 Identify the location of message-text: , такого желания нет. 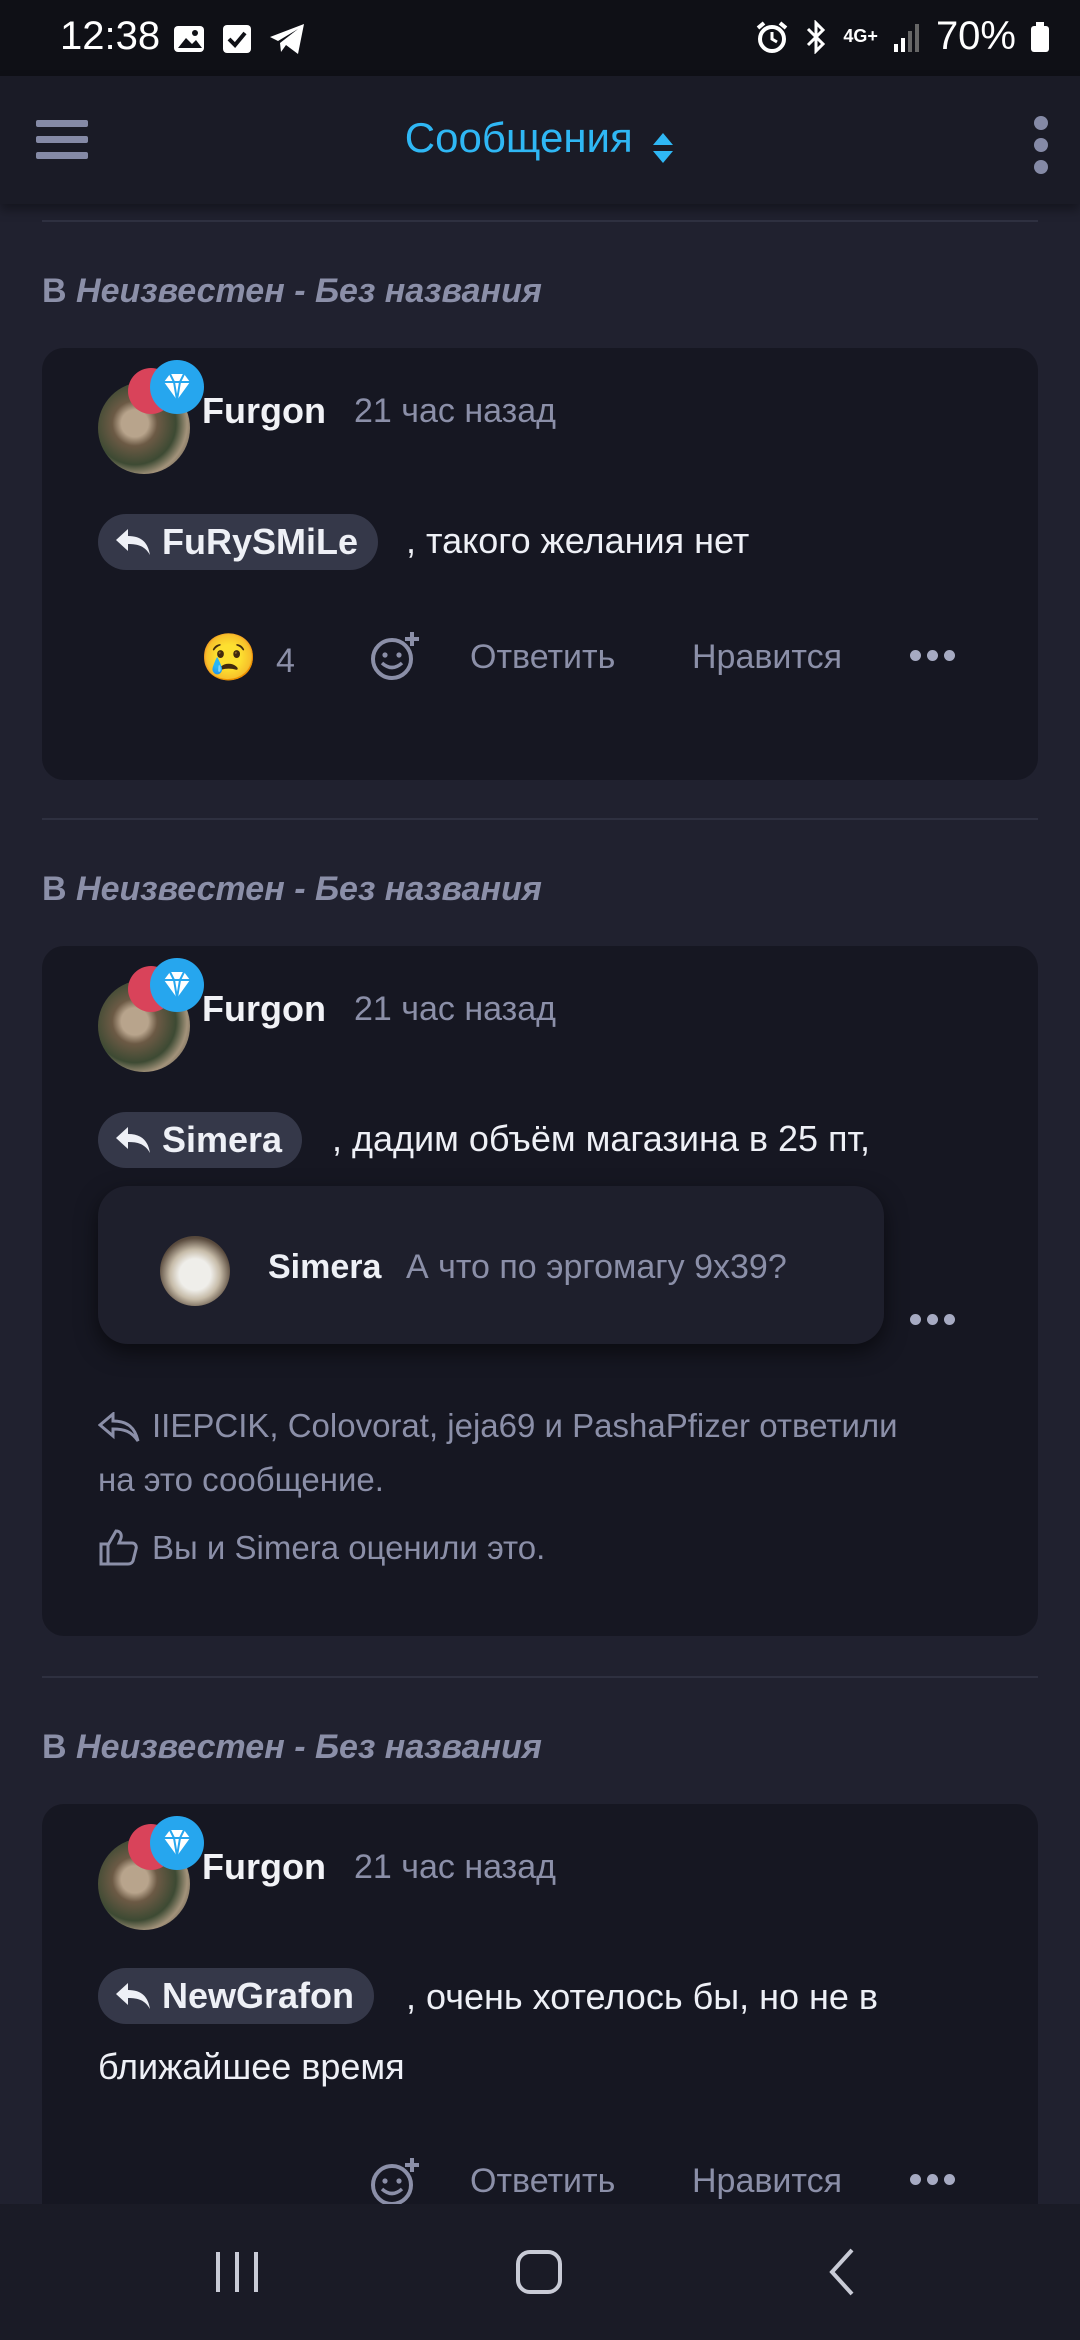
(578, 540).